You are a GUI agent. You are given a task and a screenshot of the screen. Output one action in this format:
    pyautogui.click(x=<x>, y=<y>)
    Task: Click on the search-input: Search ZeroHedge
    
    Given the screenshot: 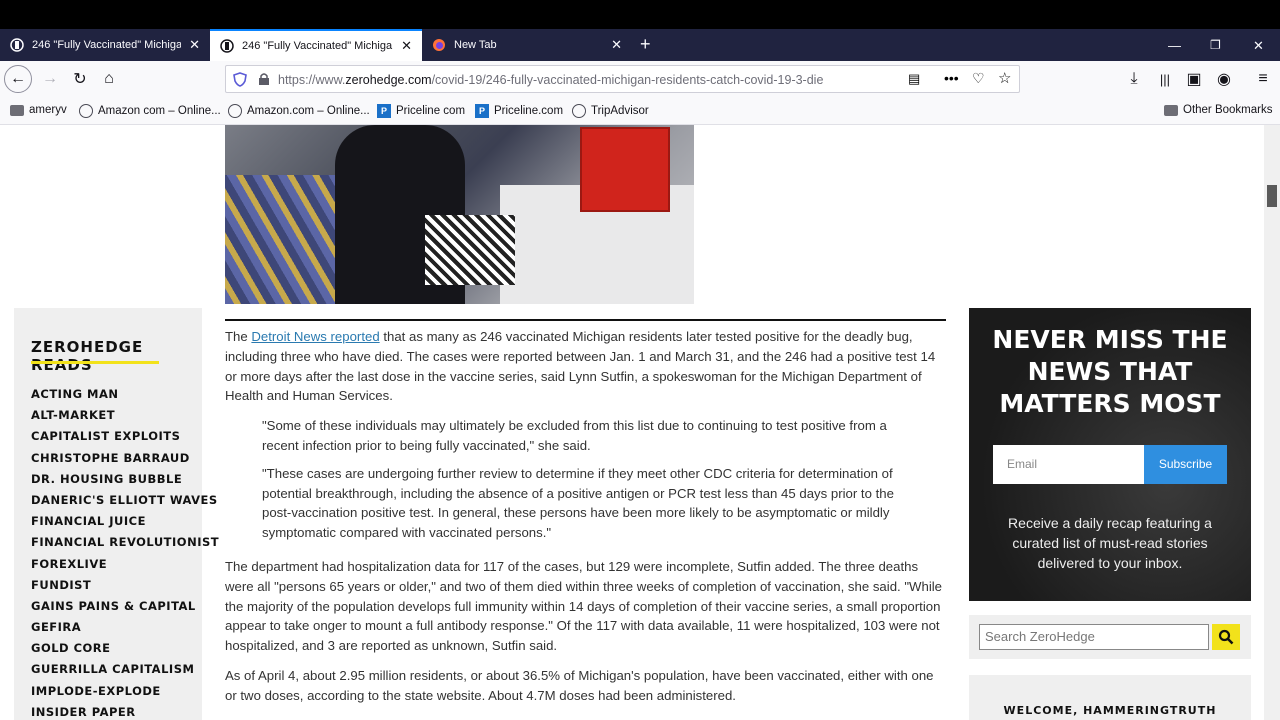 What is the action you would take?
    pyautogui.click(x=1094, y=637)
    